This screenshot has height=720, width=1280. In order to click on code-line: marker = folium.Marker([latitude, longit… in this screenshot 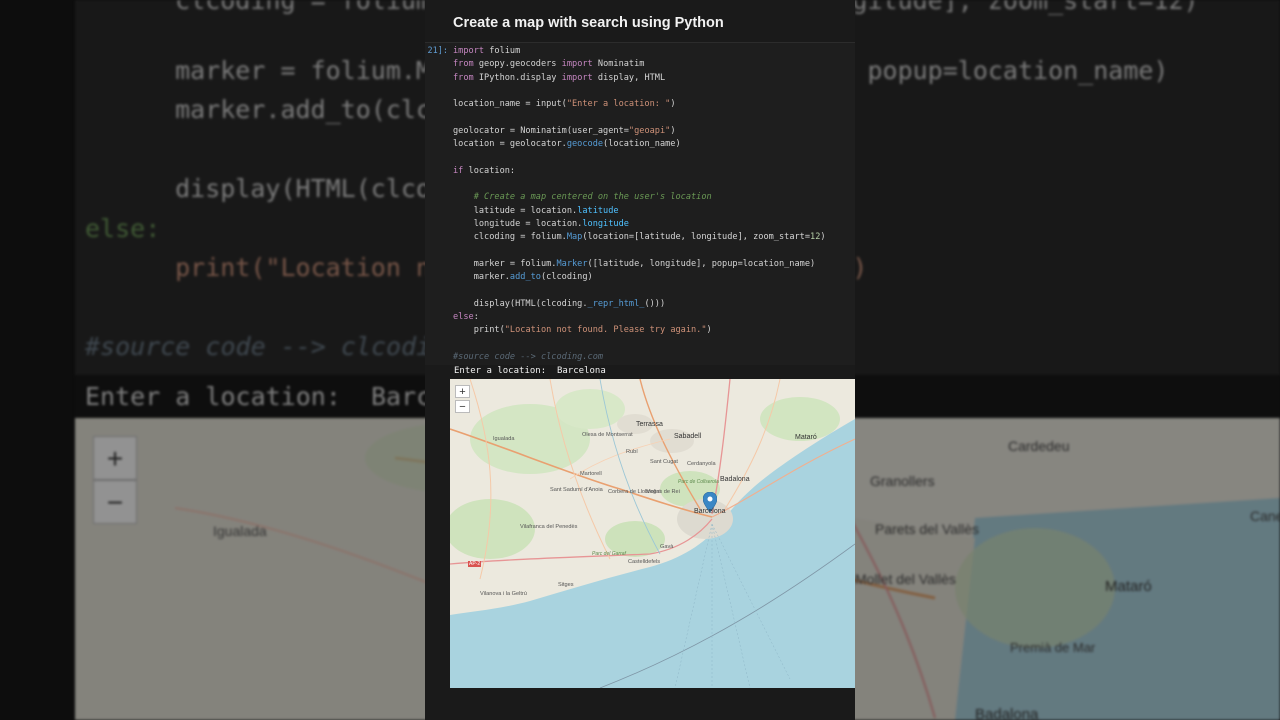, I will do `click(634, 263)`.